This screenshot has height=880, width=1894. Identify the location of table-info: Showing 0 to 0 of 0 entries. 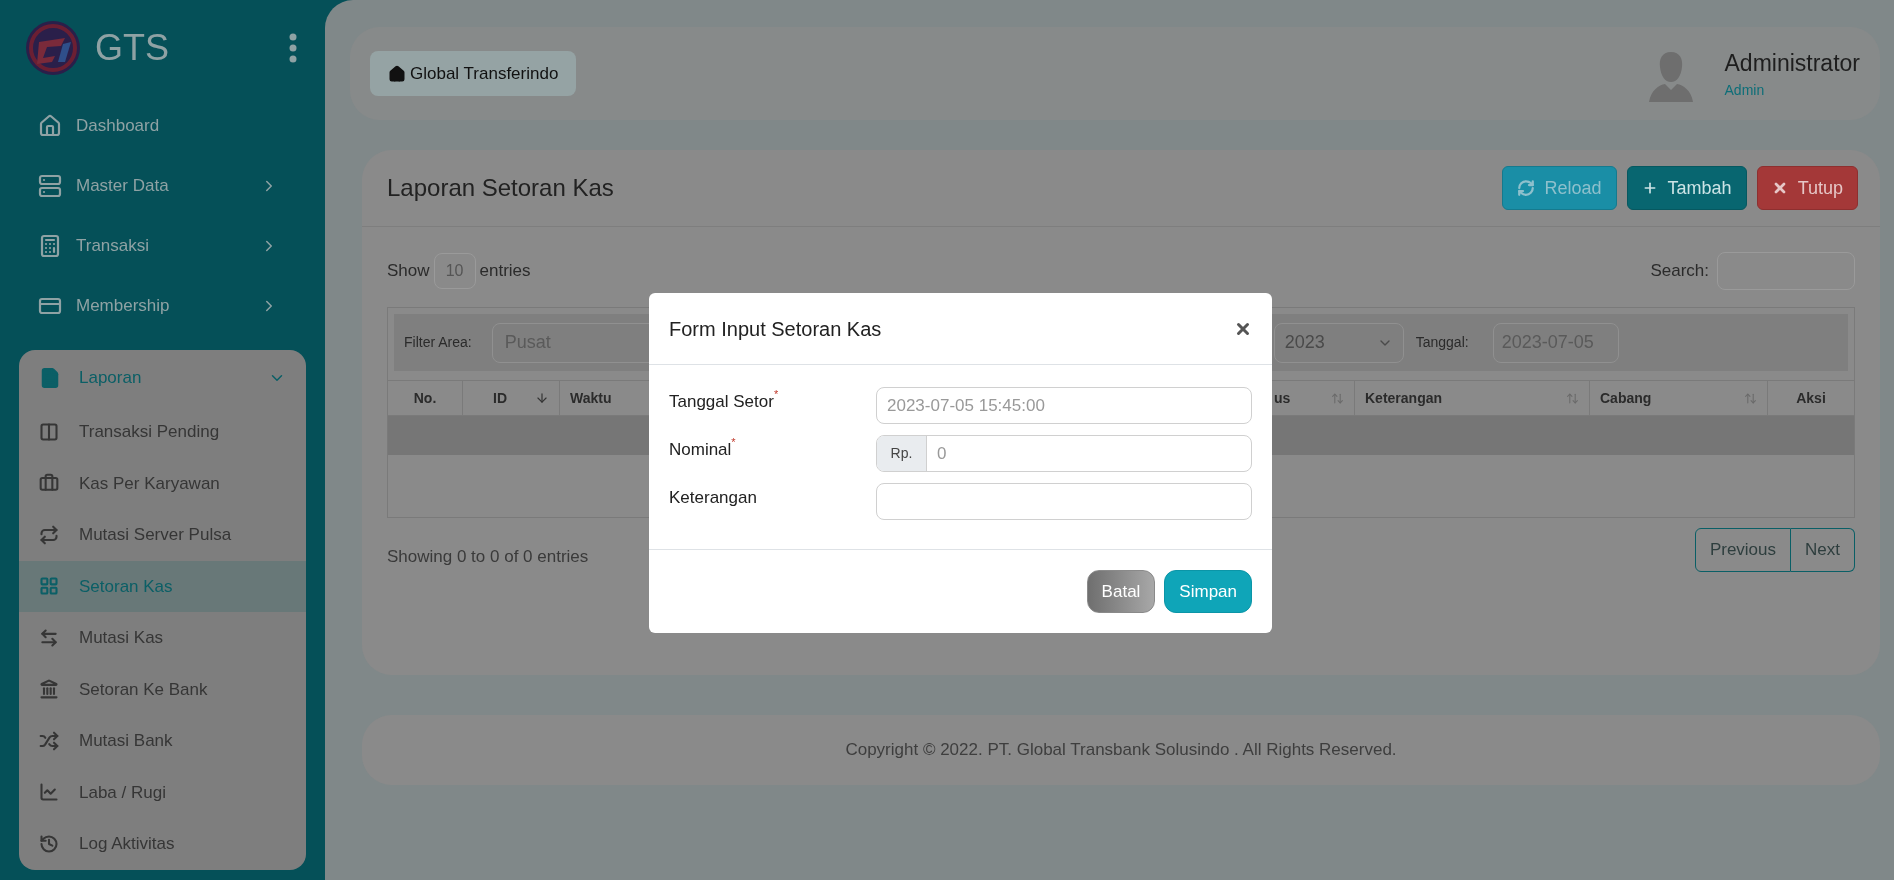
(488, 557).